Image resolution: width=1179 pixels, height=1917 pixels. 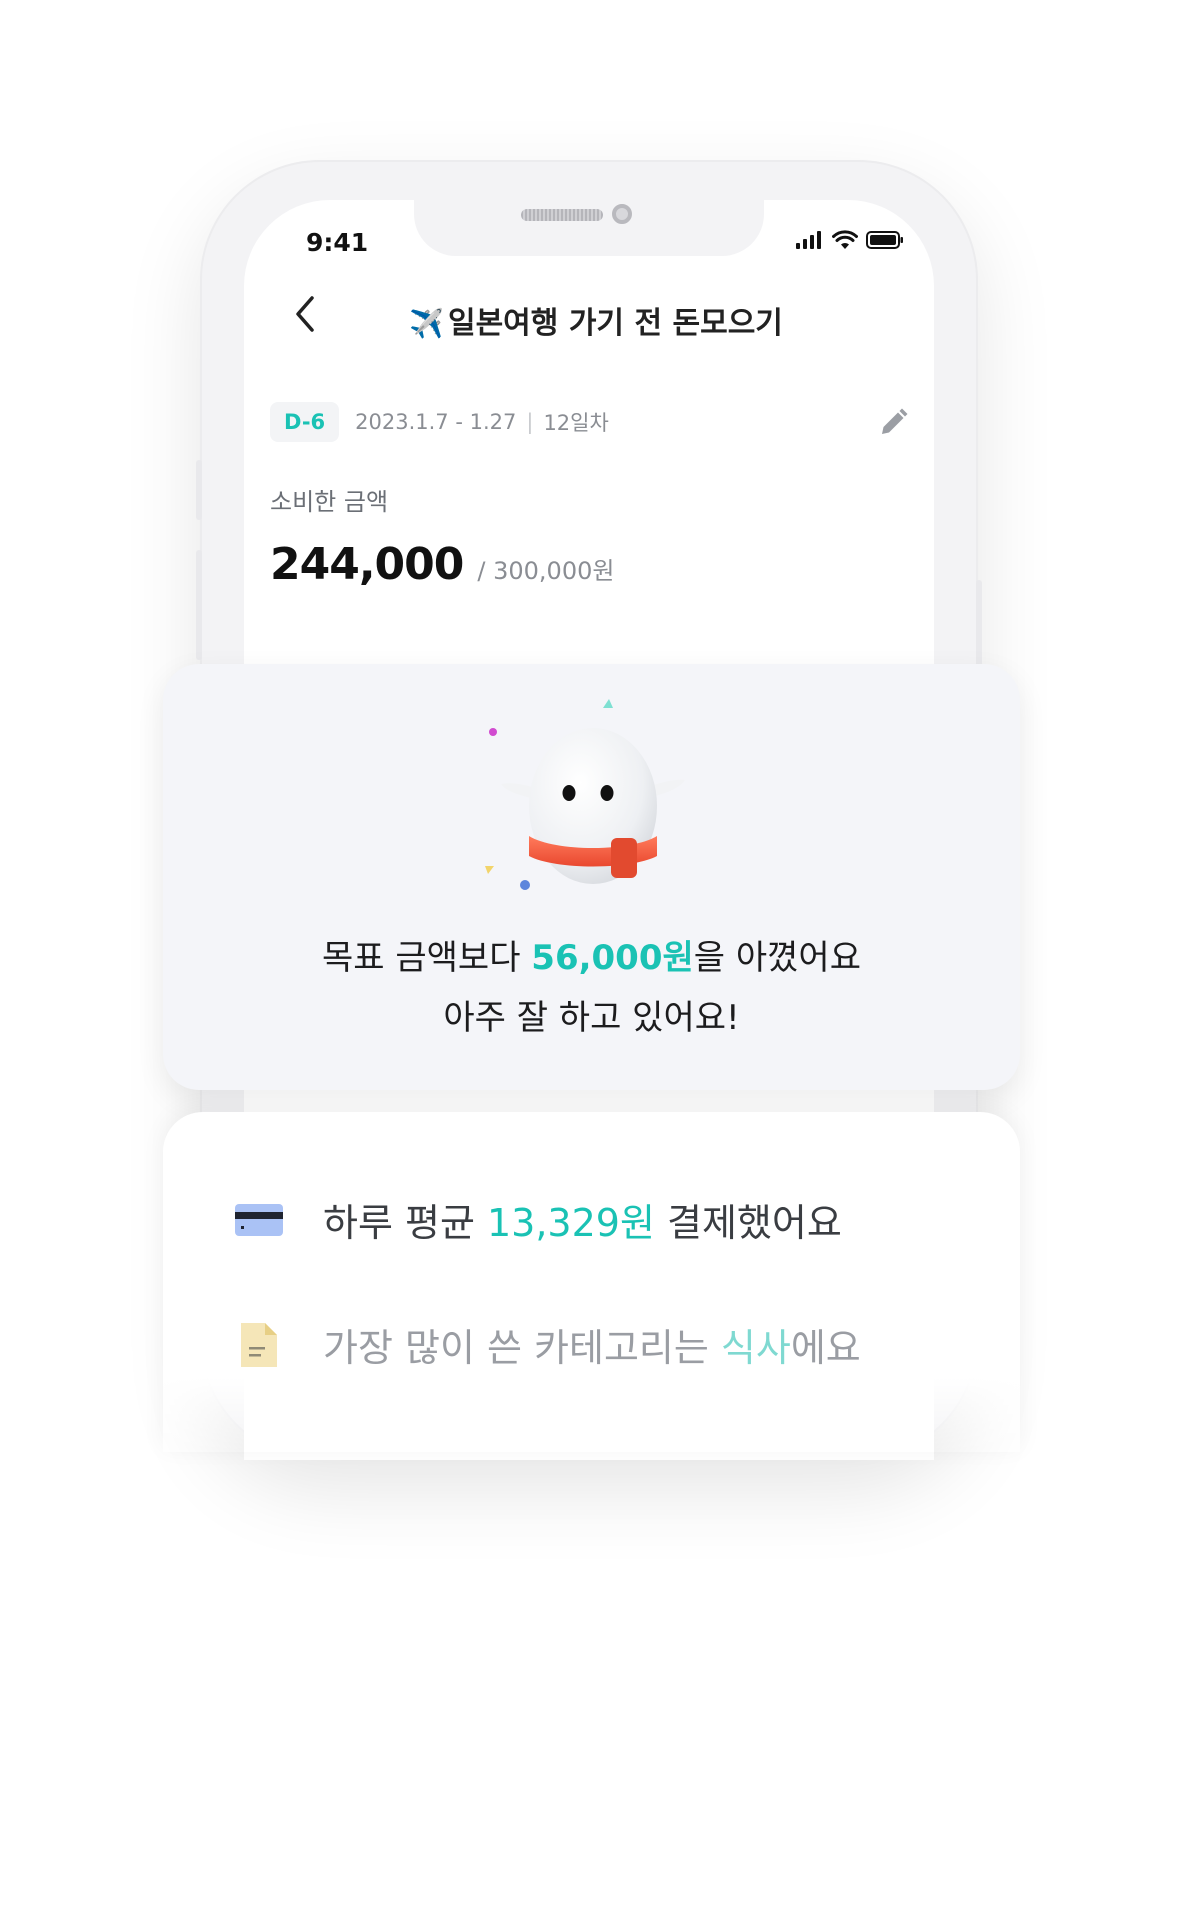 What do you see at coordinates (305, 422) in the screenshot?
I see `dday-badge: D-6` at bounding box center [305, 422].